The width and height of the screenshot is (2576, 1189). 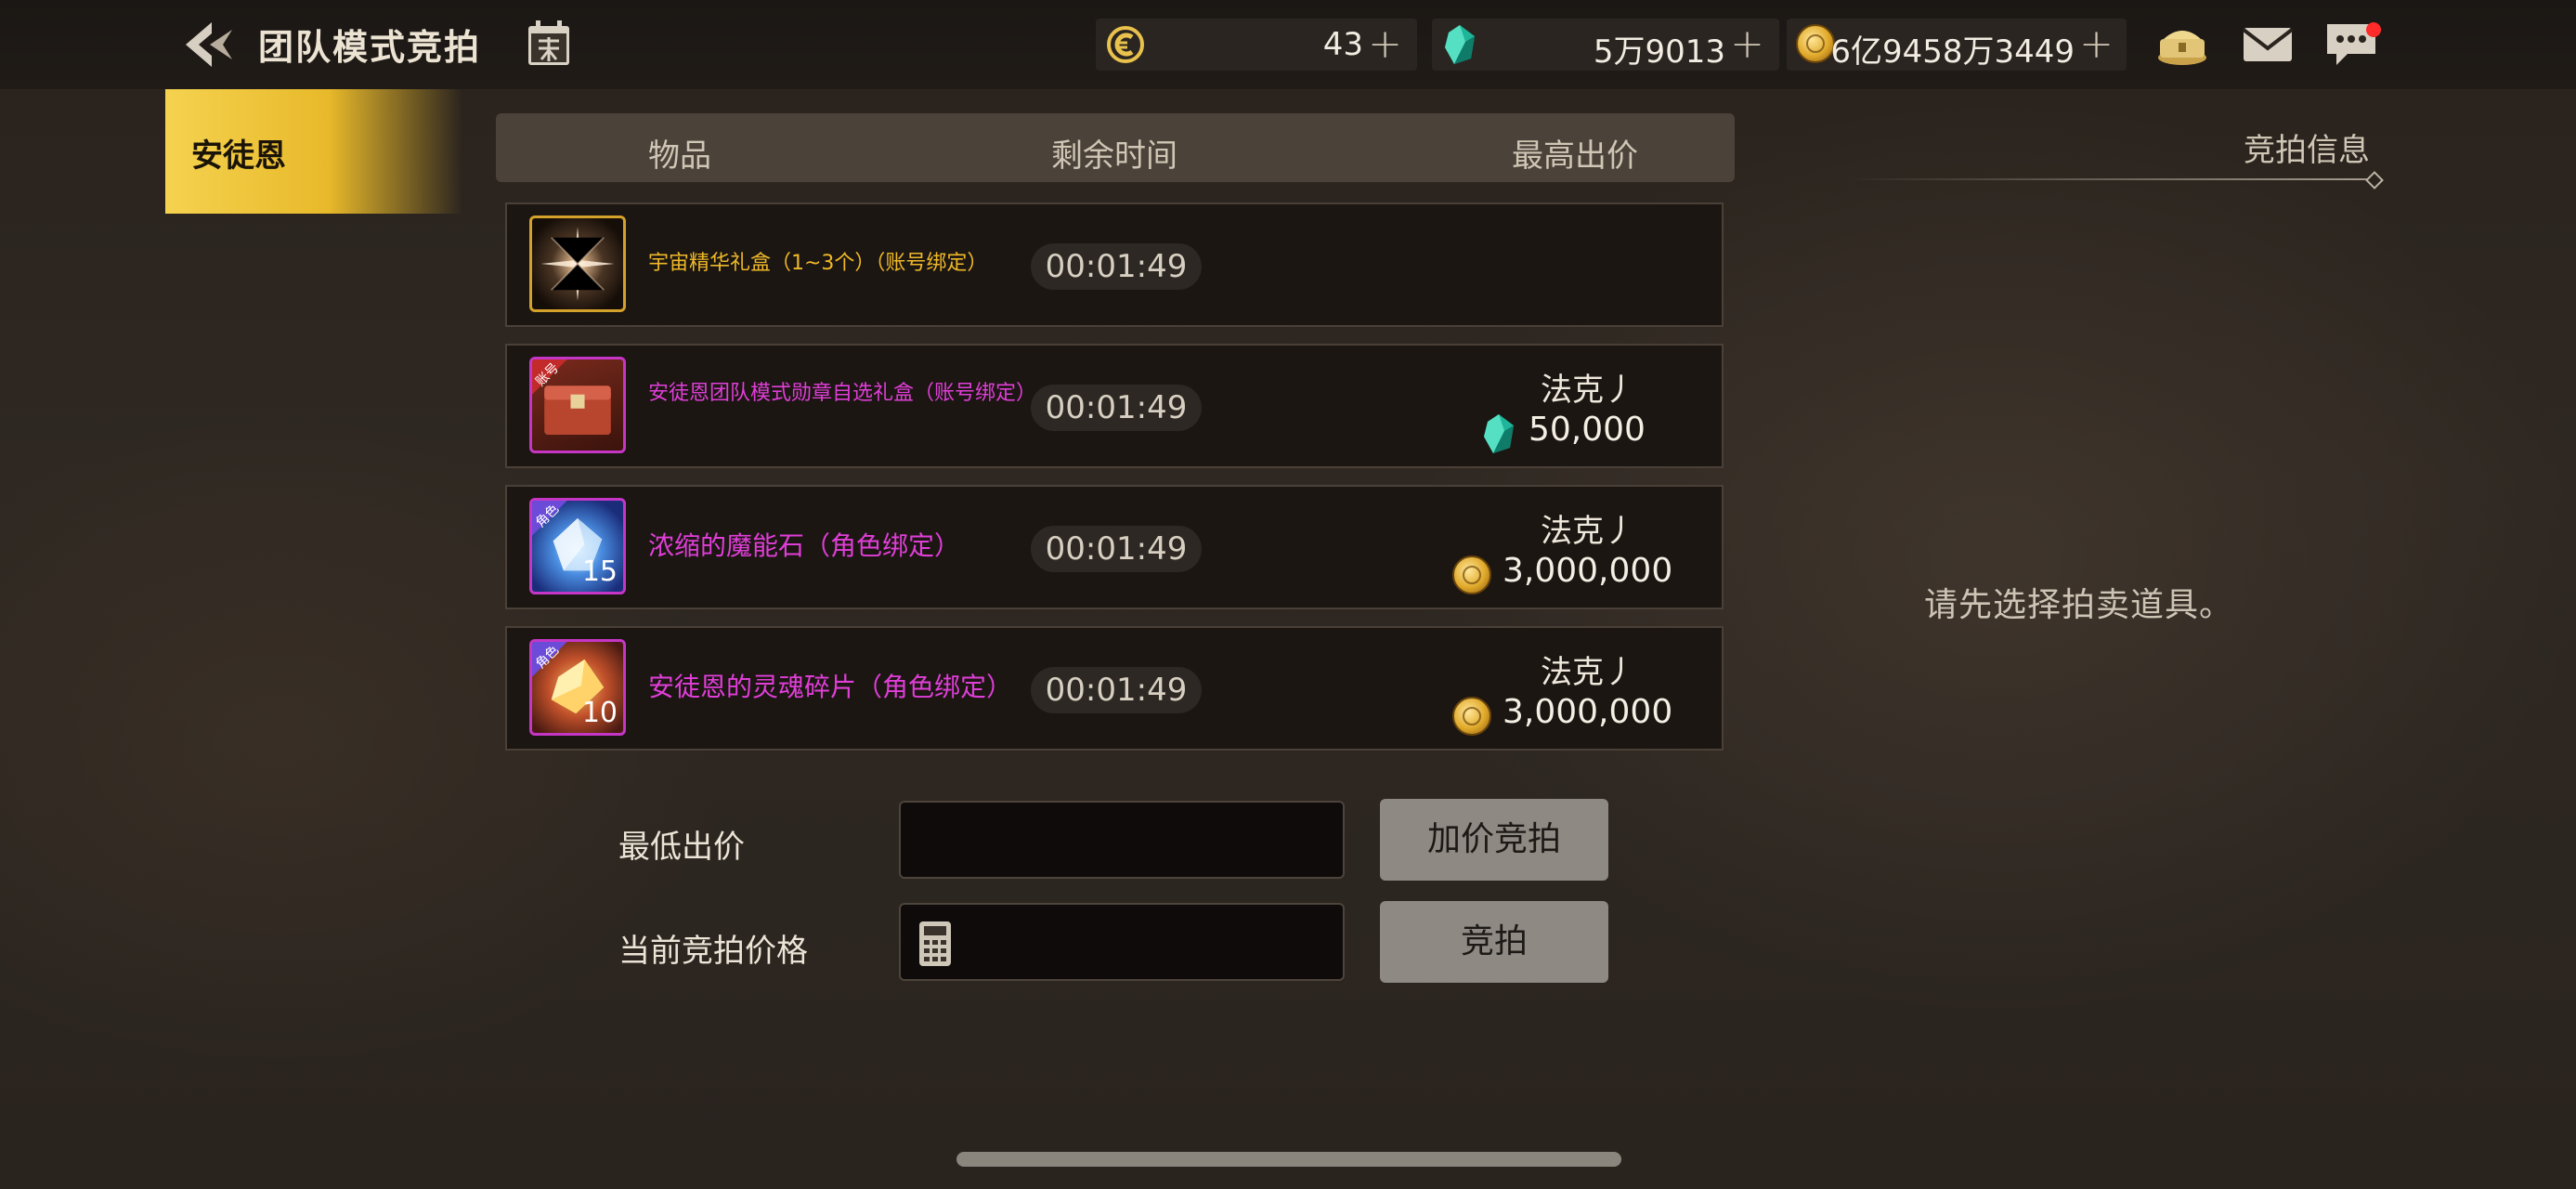 I want to click on raise-bid-button: 加价竞拍, so click(x=1494, y=840).